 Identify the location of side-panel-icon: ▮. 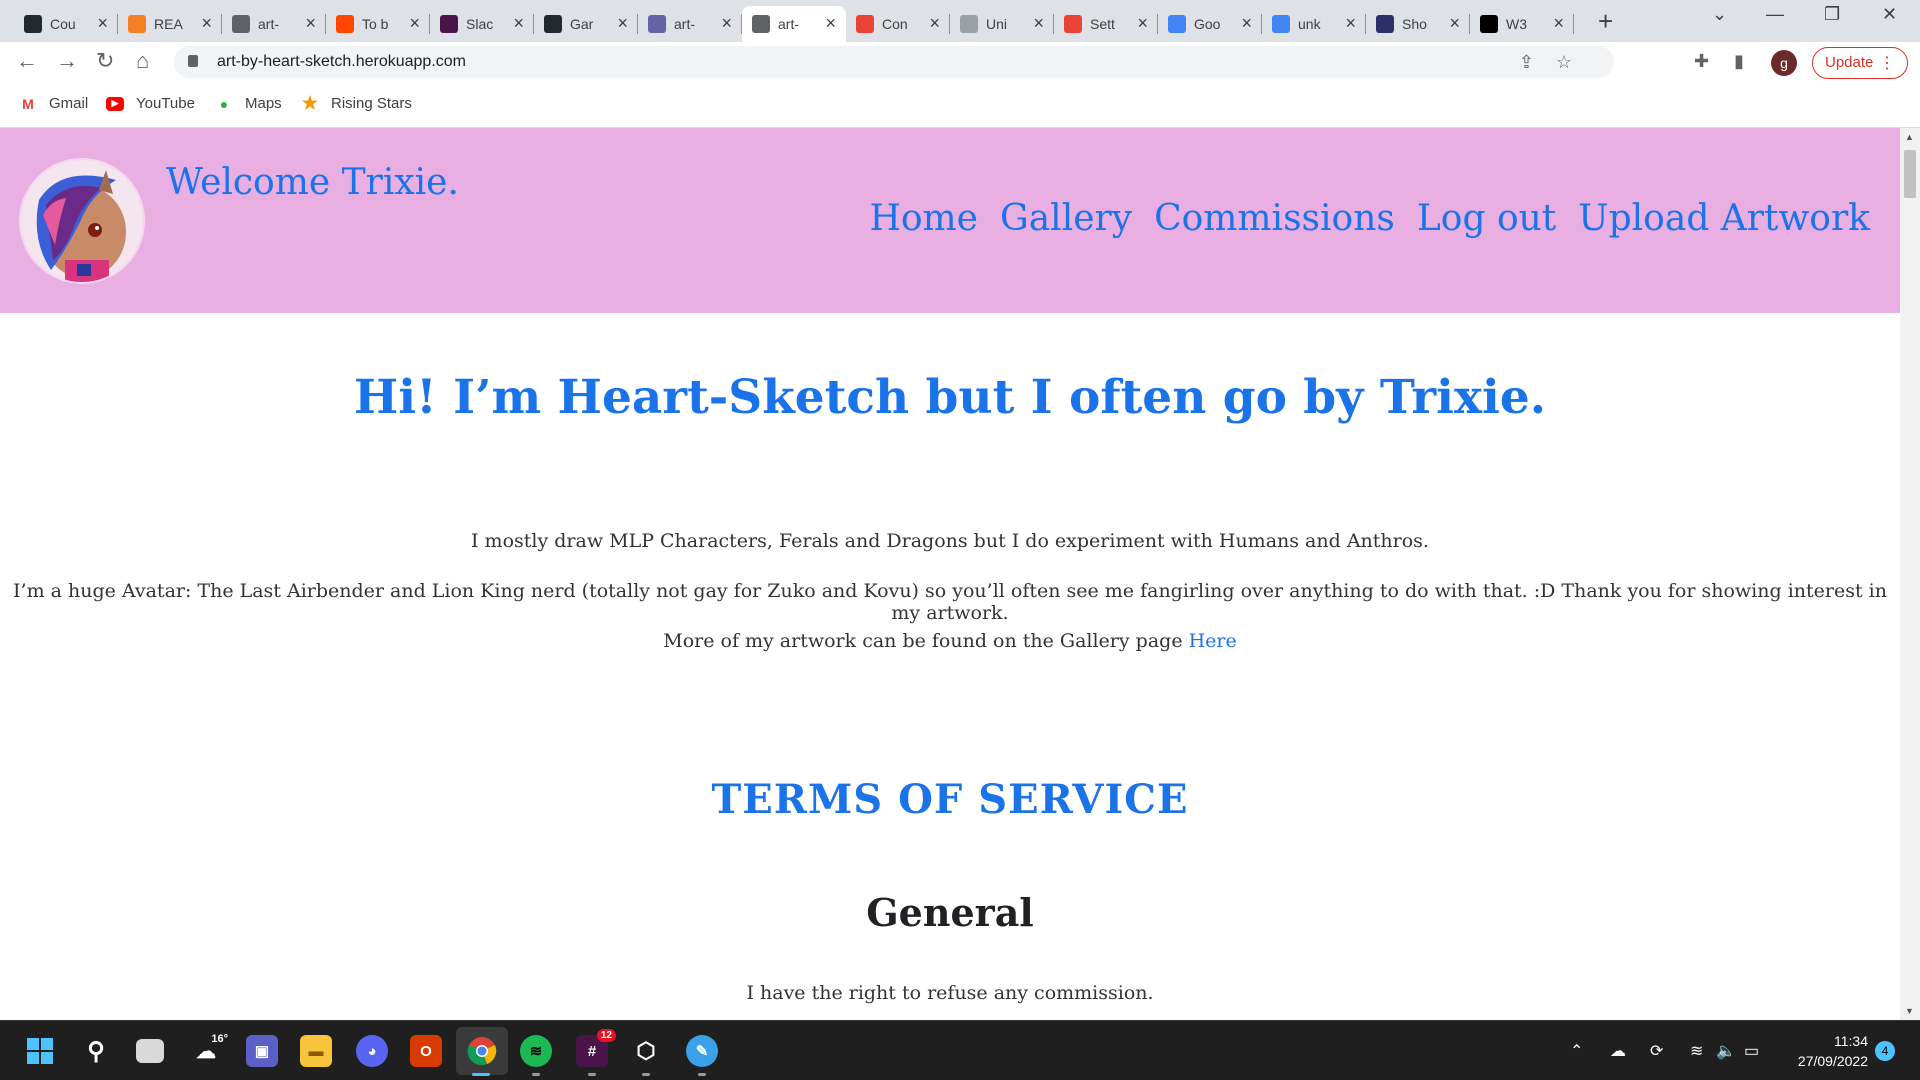
(1739, 61).